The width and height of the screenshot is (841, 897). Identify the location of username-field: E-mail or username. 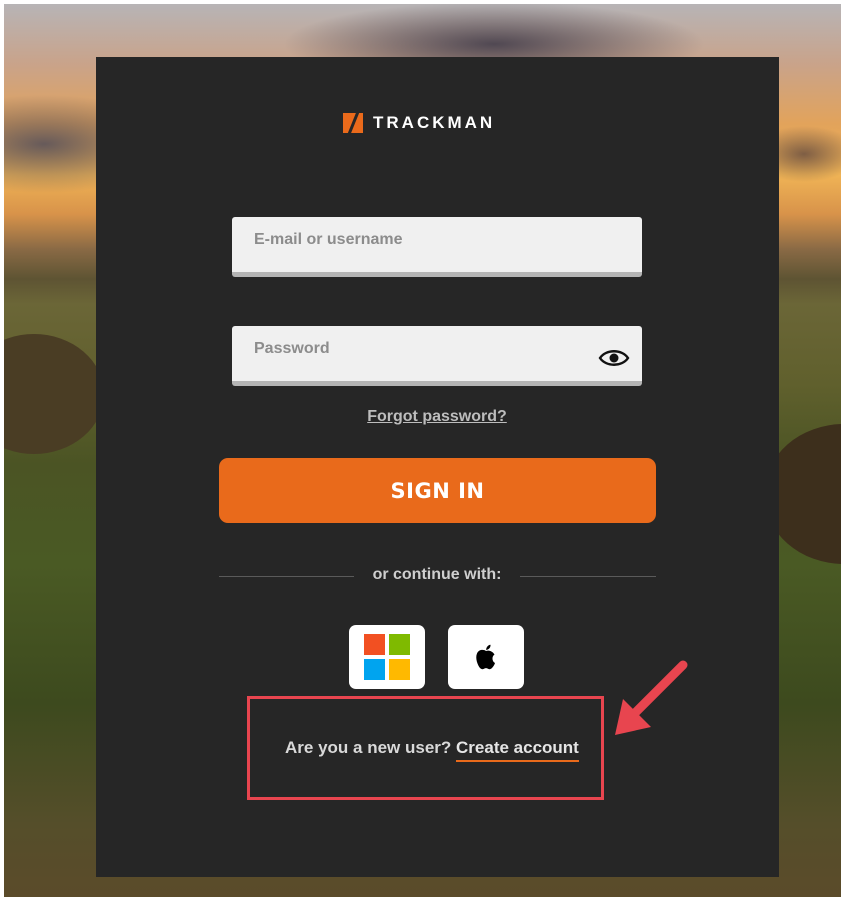
(437, 247).